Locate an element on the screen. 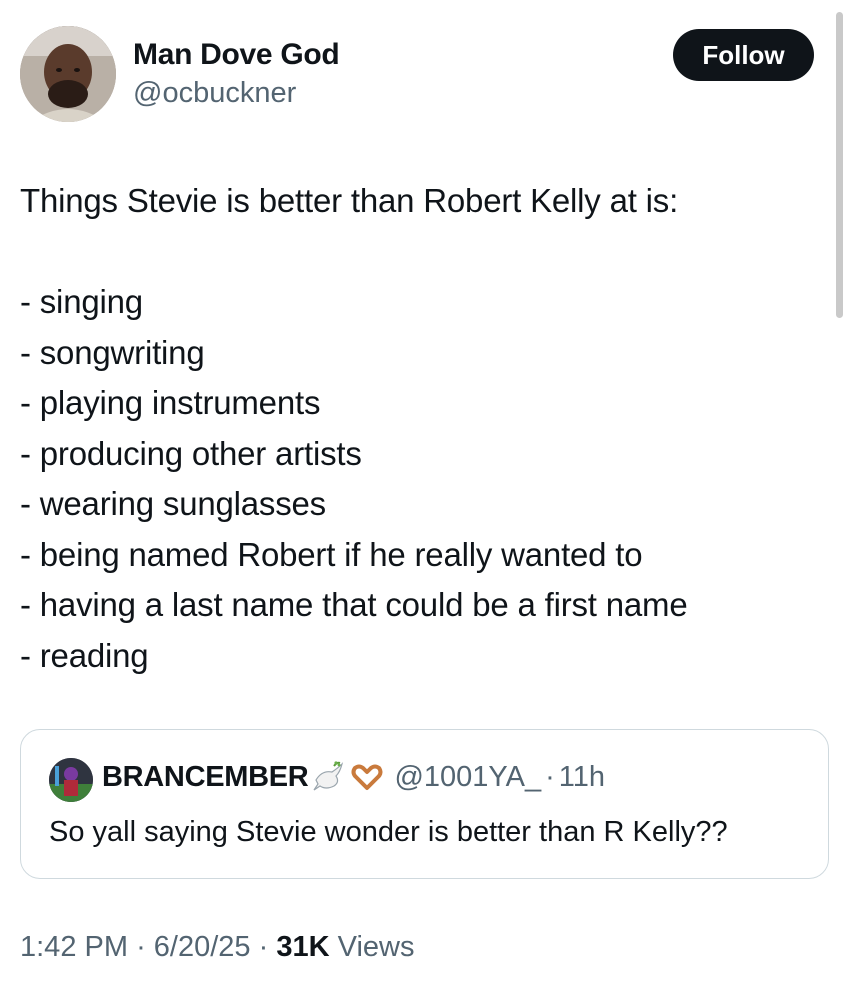 The image size is (851, 1000). quote-avatar-photo is located at coordinates (71, 780).